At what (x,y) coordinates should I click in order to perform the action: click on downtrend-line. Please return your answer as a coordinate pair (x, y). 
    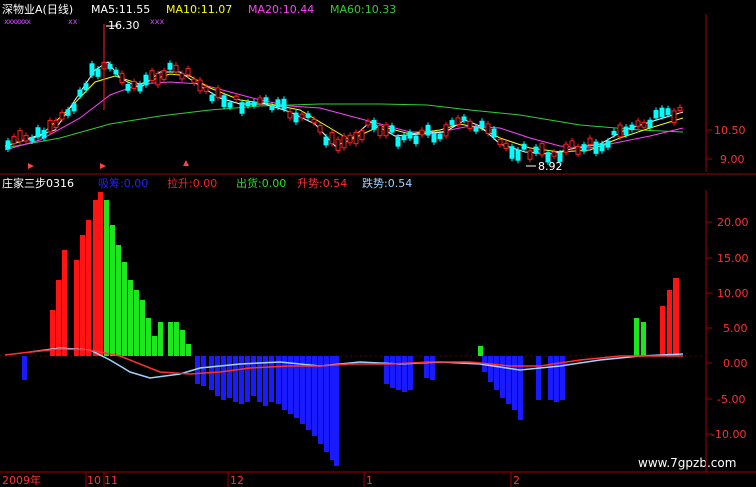
    Looking at the image, I should click on (356, 363).